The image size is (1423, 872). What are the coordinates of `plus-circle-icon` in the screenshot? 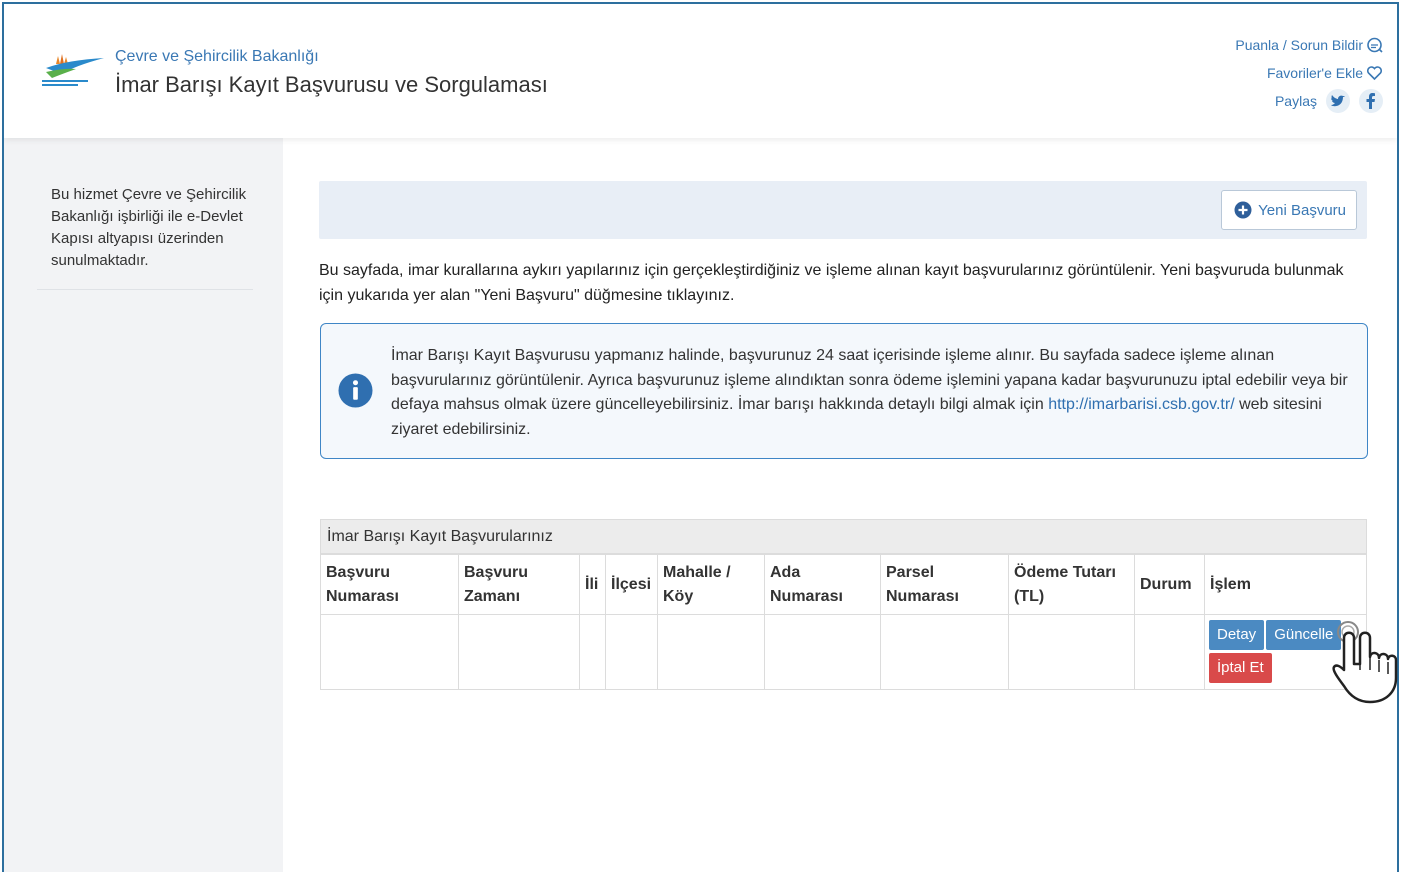 It's located at (1243, 210).